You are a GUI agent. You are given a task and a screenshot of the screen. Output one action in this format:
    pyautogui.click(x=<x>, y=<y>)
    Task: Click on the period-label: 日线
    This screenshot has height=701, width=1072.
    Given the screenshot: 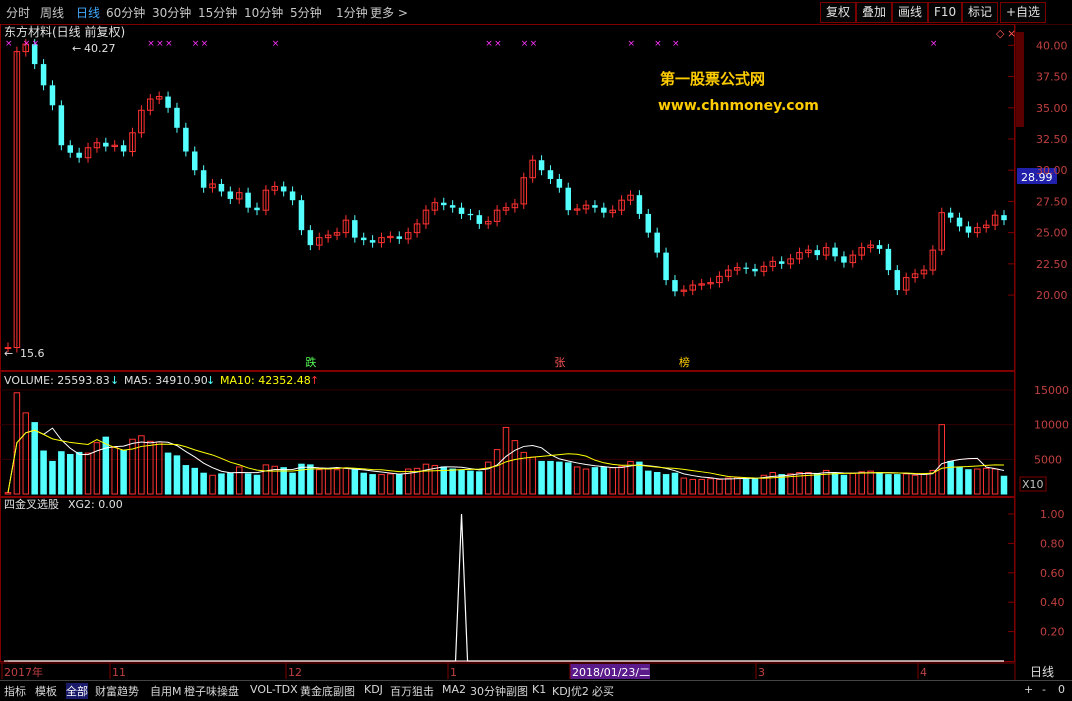 What is the action you would take?
    pyautogui.click(x=1042, y=672)
    